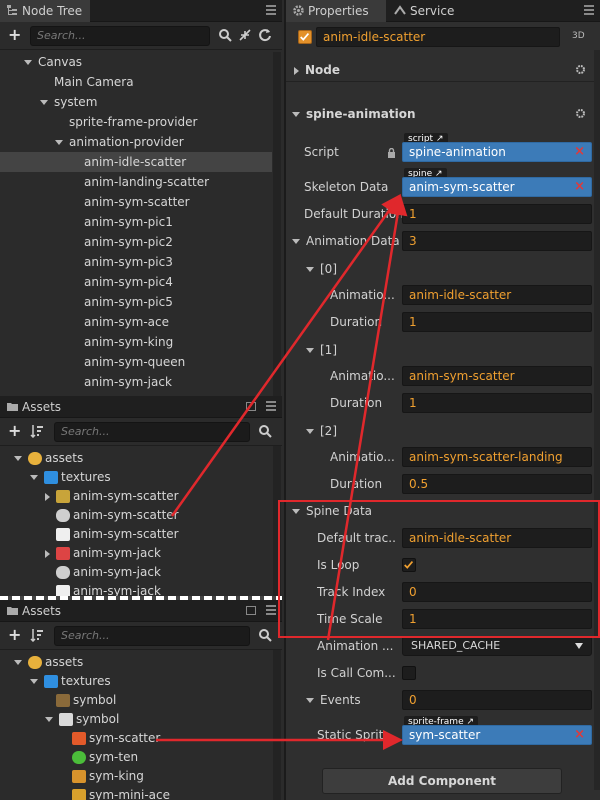 The image size is (600, 800). I want to click on asset-item-anim-sym-jack-atlas: anim-sym-jack, so click(136, 553).